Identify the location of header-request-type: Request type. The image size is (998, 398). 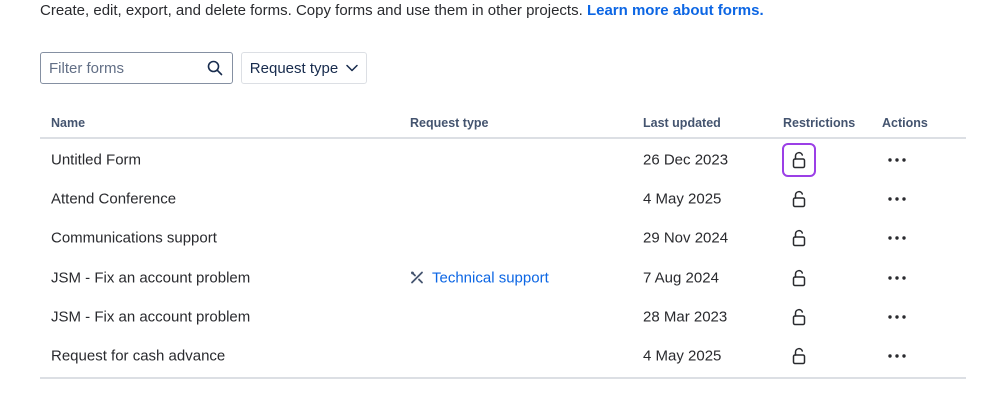
(449, 123).